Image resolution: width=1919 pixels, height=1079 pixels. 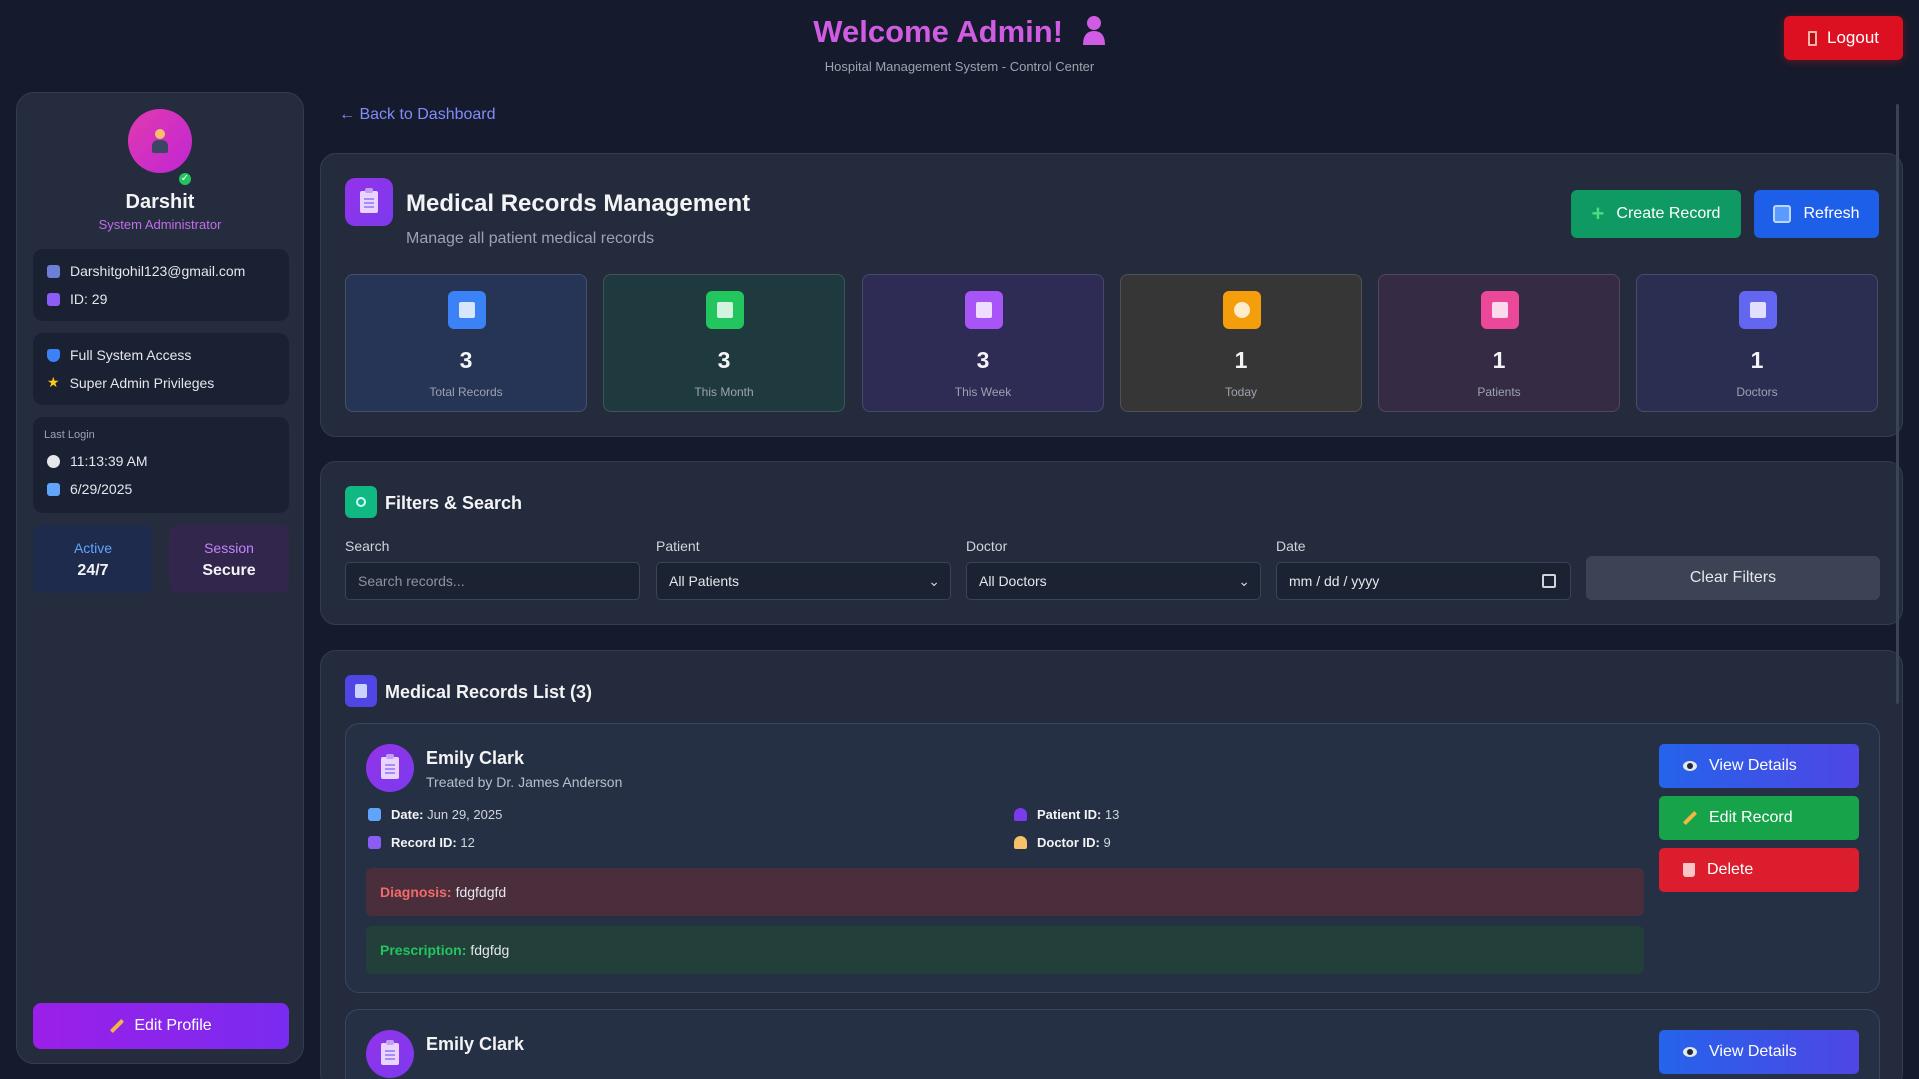 I want to click on edit-profile-button: Edit Profile, so click(x=161, y=1026).